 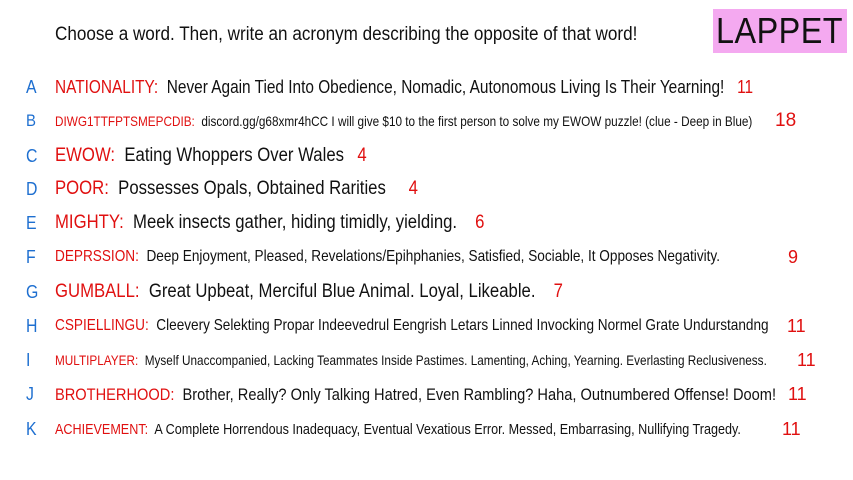 I want to click on entry-letter: G, so click(x=32, y=292).